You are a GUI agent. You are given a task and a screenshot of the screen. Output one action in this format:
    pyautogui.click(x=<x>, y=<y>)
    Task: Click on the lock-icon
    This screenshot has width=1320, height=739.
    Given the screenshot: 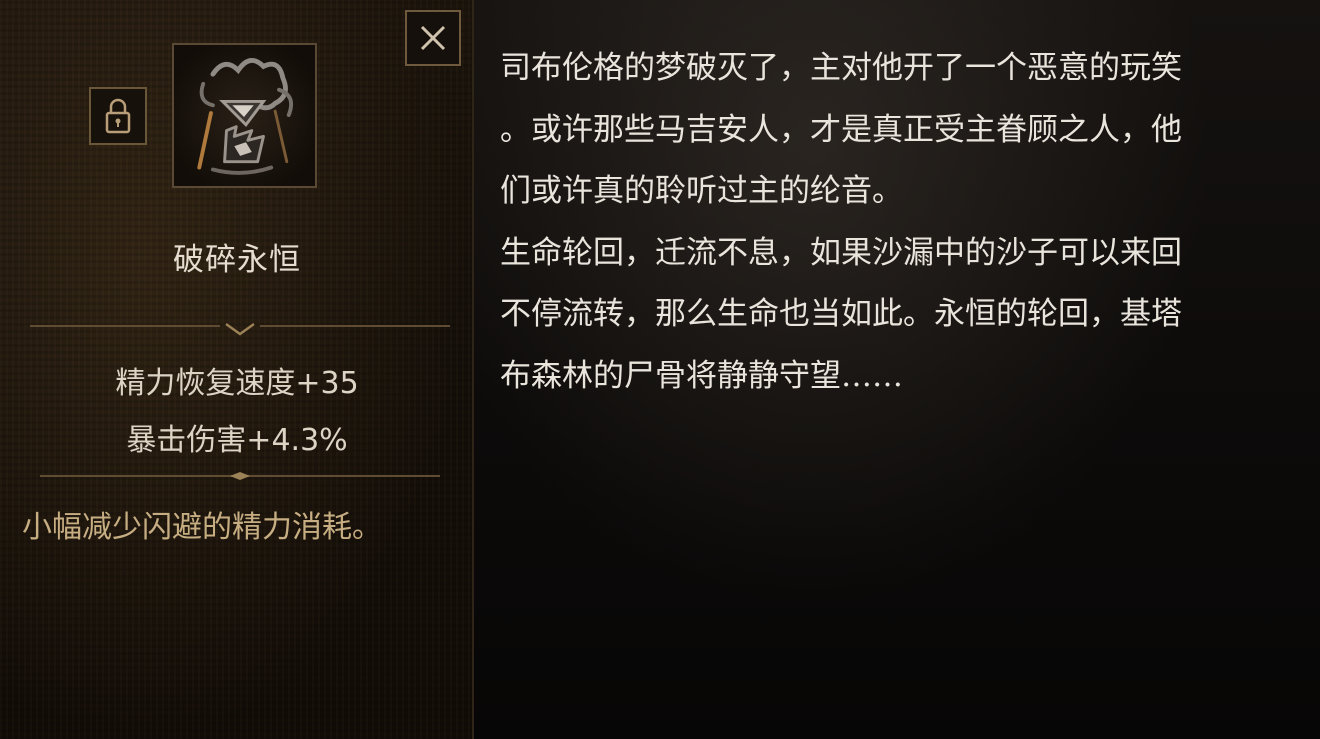 What is the action you would take?
    pyautogui.click(x=118, y=116)
    